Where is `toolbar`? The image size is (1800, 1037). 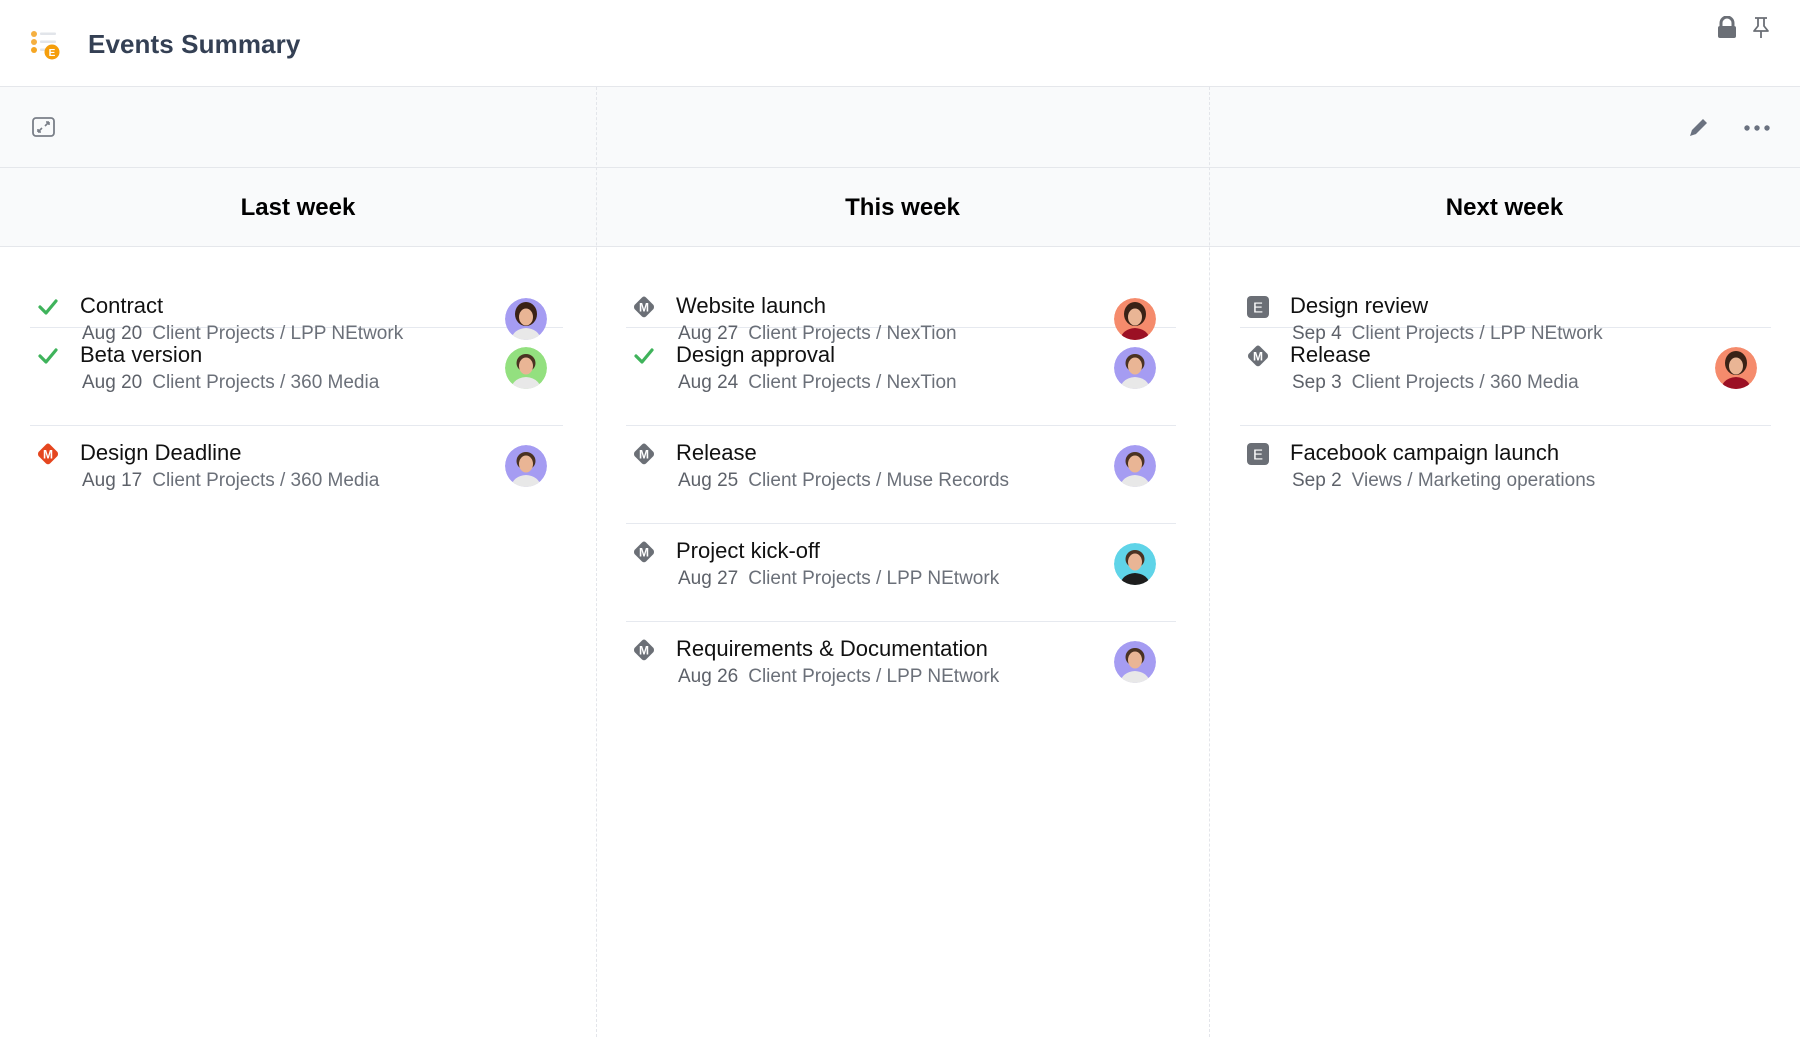
toolbar is located at coordinates (900, 127).